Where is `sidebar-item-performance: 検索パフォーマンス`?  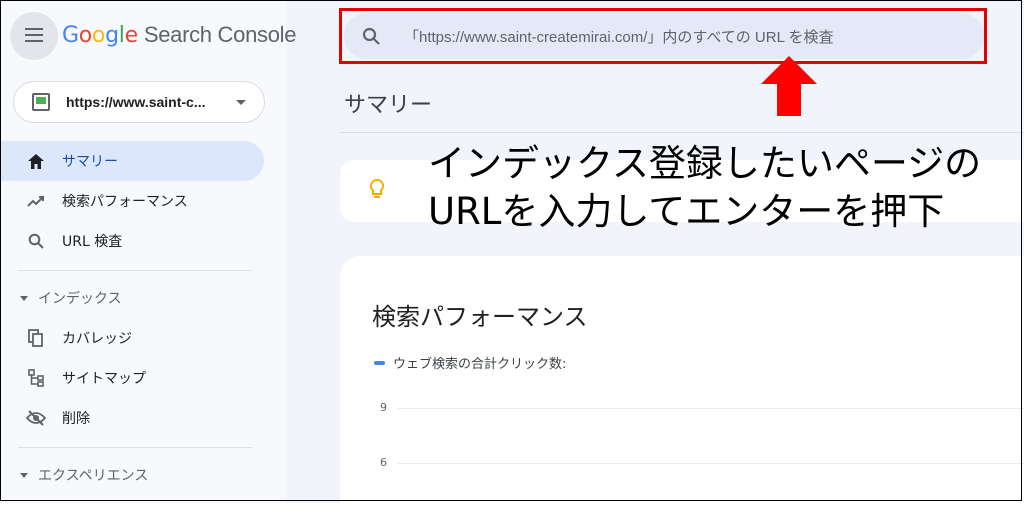 sidebar-item-performance: 検索パフォーマンス is located at coordinates (132, 201).